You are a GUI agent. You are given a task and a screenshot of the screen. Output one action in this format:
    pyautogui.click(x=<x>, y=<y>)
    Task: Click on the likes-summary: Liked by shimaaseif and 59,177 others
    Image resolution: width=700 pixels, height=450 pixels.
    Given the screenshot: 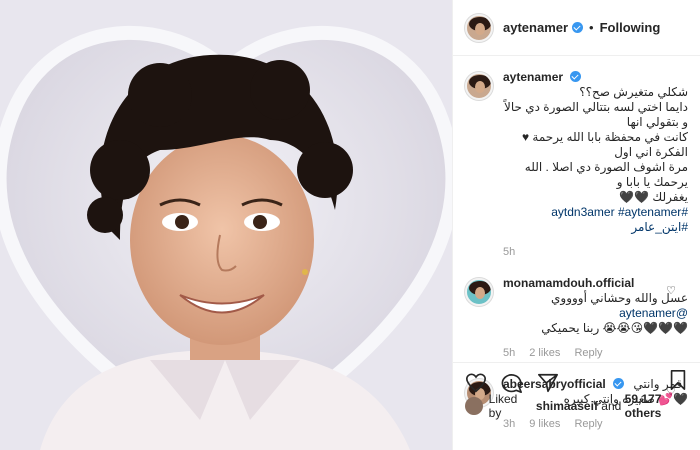 What is the action you would take?
    pyautogui.click(x=582, y=406)
    